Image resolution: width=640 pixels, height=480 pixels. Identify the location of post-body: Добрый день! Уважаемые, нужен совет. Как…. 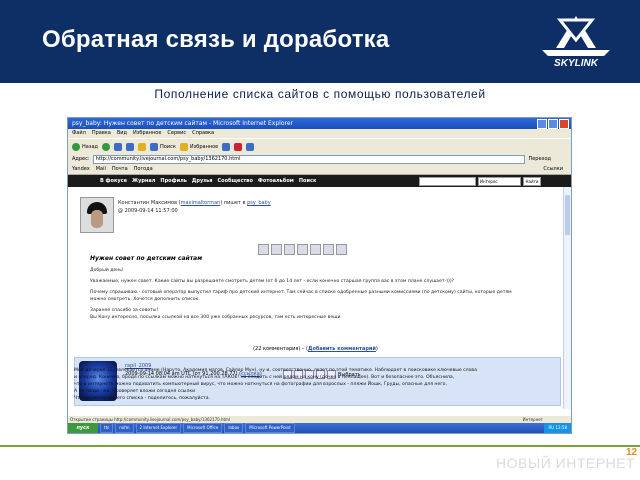
(301, 294).